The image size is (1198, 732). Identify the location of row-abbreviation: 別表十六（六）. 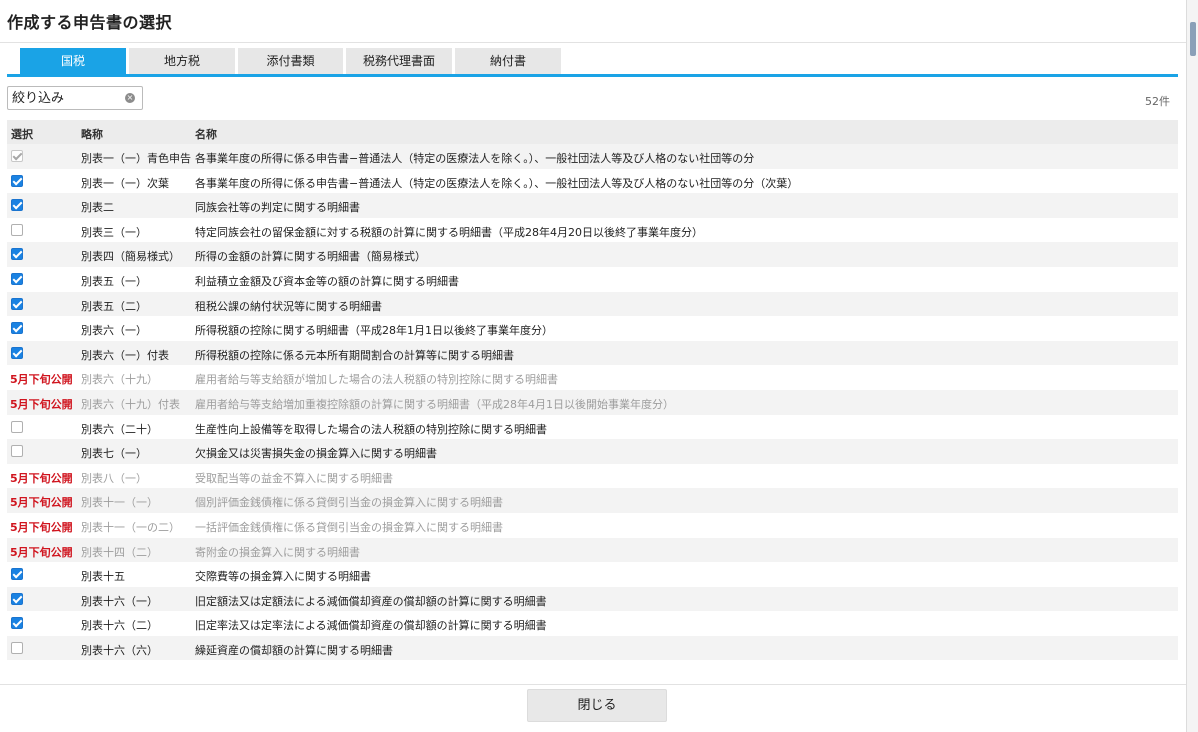
(119, 650).